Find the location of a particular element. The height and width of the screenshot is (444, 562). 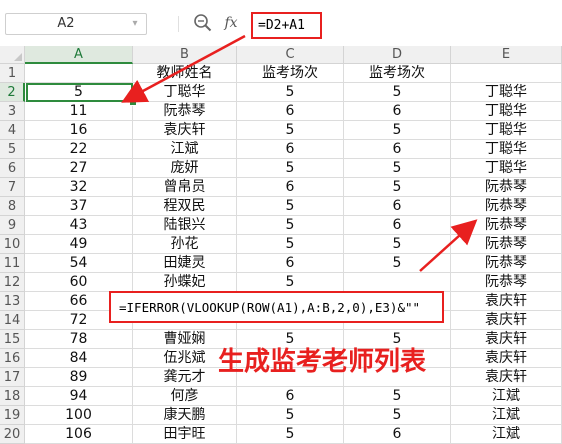

cell-e20: 江斌 is located at coordinates (506, 434).